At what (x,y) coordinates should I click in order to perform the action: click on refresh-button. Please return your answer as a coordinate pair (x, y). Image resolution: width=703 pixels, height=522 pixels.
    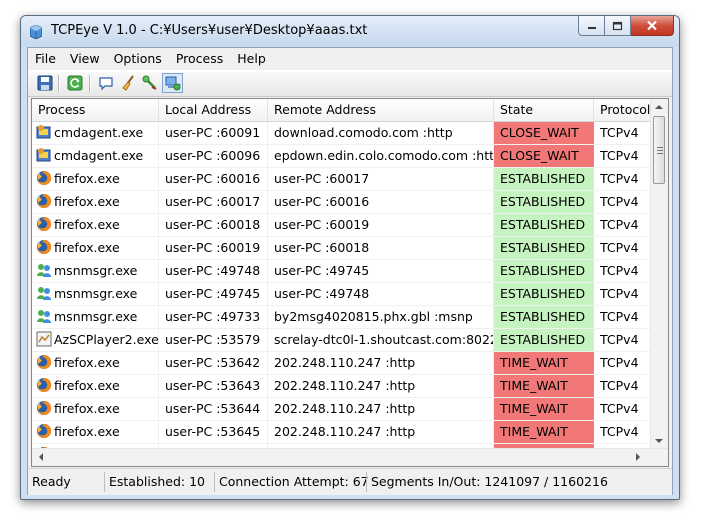
    Looking at the image, I should click on (74, 83).